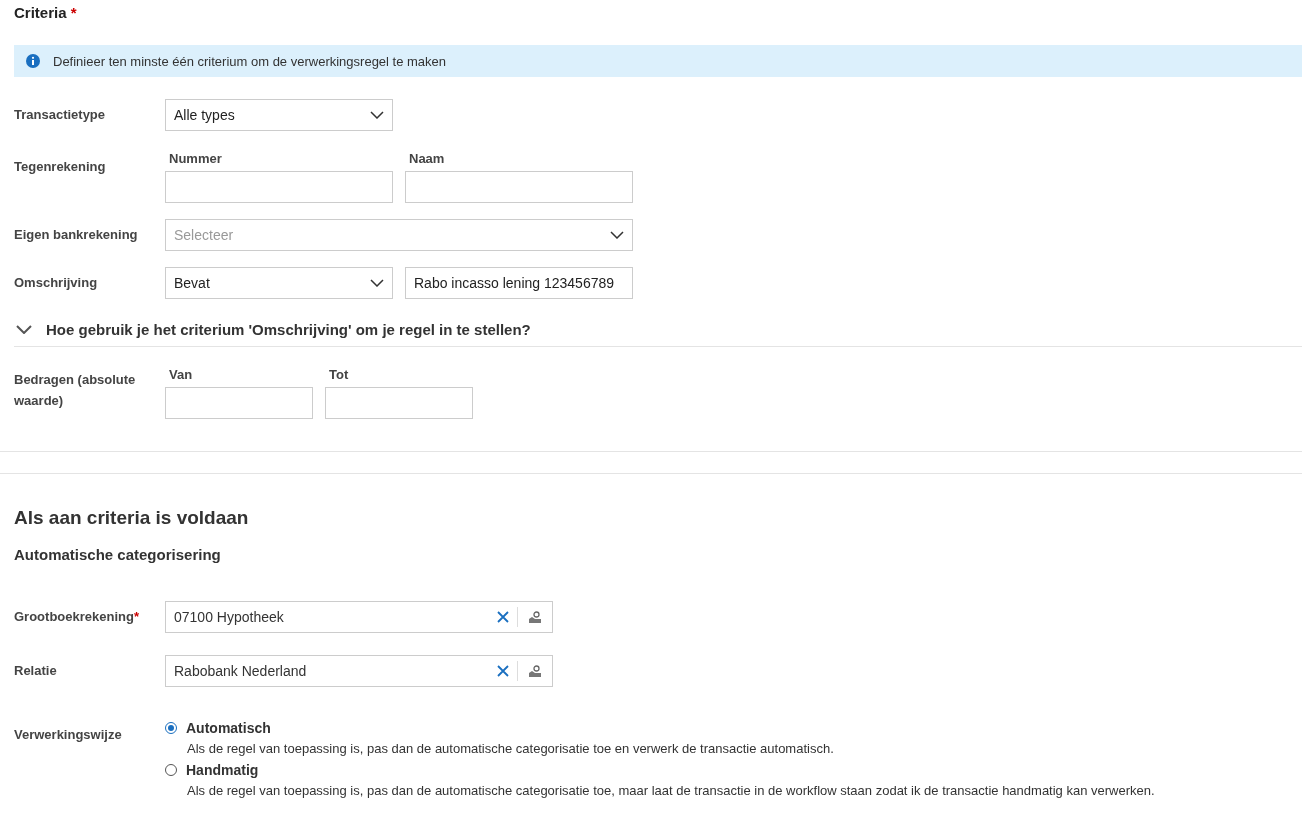 This screenshot has width=1302, height=819. Describe the element at coordinates (195, 159) in the screenshot. I see `field-label: Nummer` at that location.